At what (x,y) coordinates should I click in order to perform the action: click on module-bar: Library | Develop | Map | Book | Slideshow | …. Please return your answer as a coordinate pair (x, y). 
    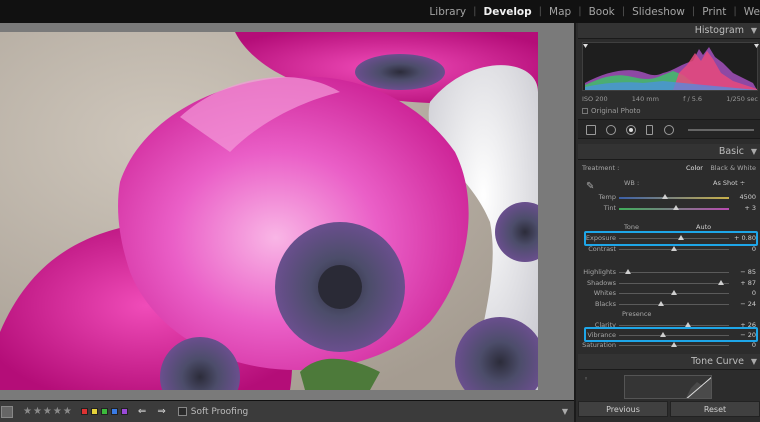
    Looking at the image, I should click on (380, 11).